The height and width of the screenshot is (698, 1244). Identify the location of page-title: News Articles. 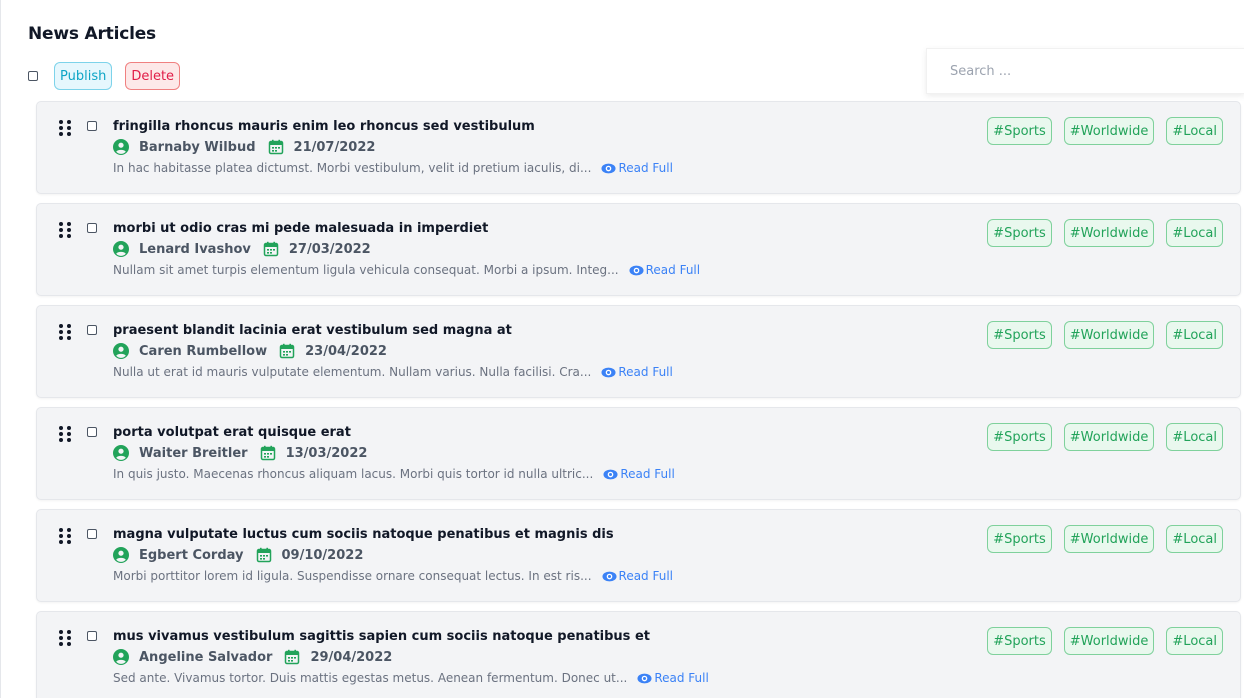
(92, 34).